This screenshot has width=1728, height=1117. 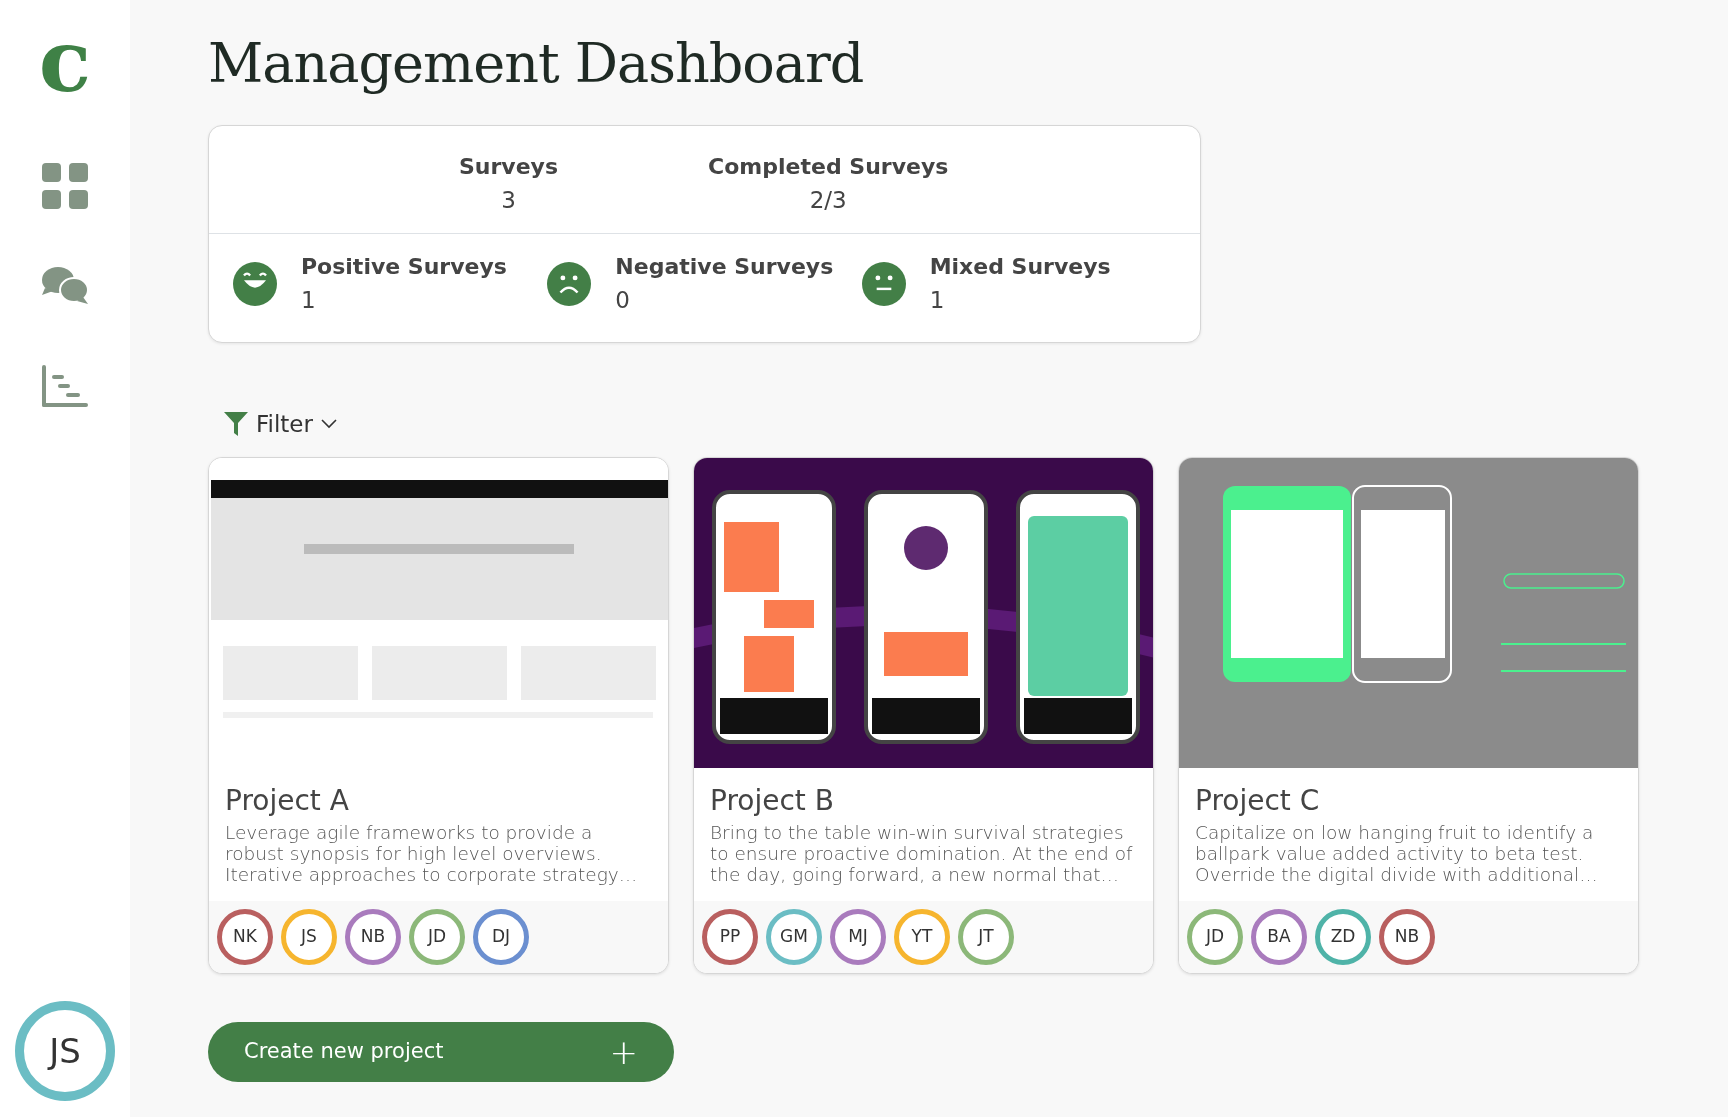 What do you see at coordinates (986, 936) in the screenshot?
I see `member-avatar: JT` at bounding box center [986, 936].